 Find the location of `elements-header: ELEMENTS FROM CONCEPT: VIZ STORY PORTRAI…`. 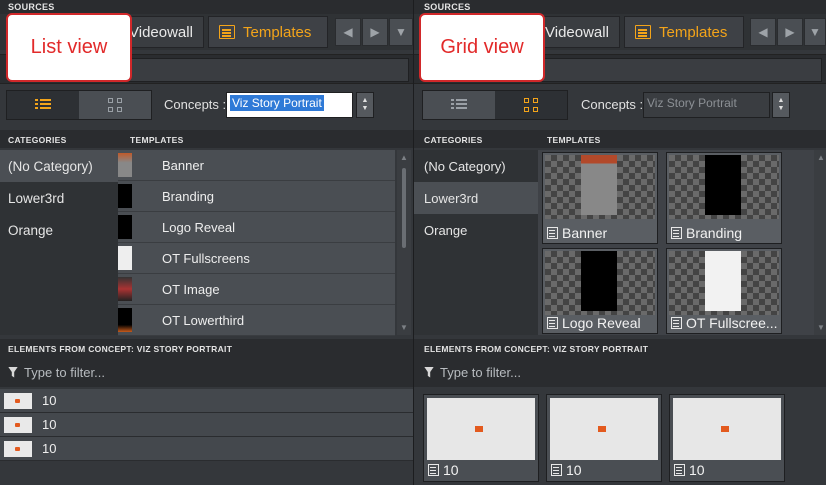

elements-header: ELEMENTS FROM CONCEPT: VIZ STORY PORTRAI… is located at coordinates (206, 348).